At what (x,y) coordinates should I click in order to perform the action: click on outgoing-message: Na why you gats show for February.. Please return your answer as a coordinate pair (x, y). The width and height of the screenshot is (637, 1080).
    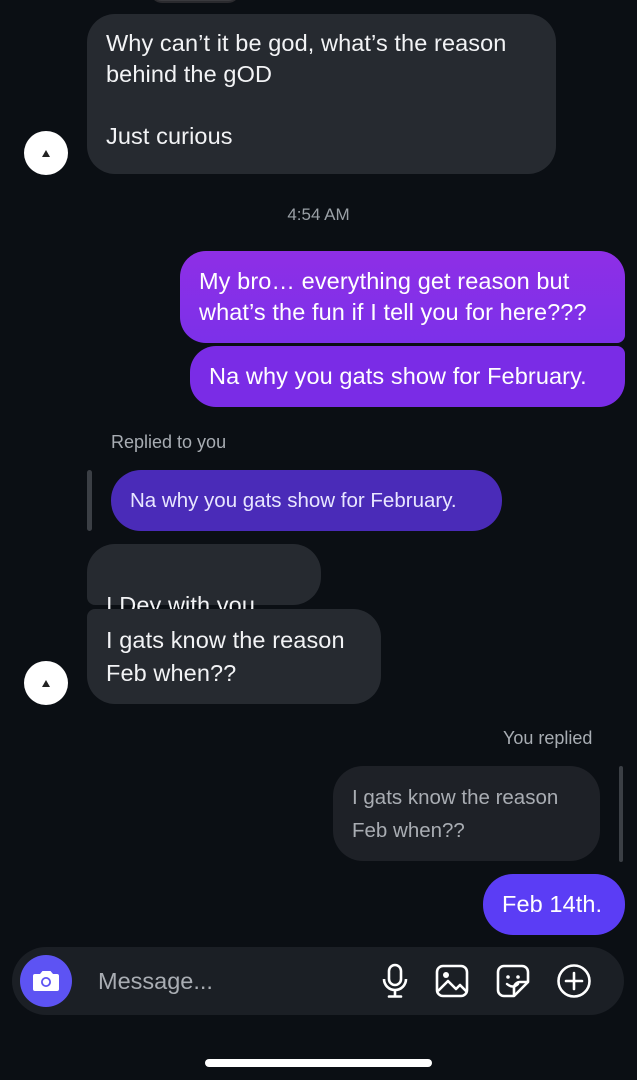
    Looking at the image, I should click on (407, 376).